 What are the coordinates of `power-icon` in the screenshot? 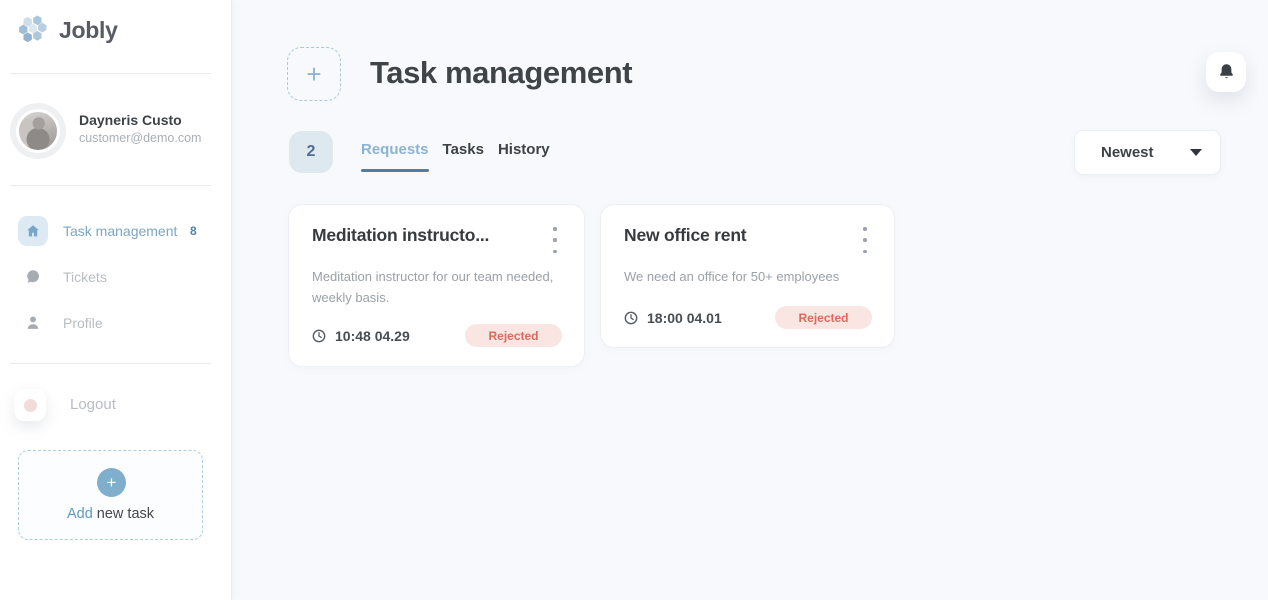 It's located at (30, 405).